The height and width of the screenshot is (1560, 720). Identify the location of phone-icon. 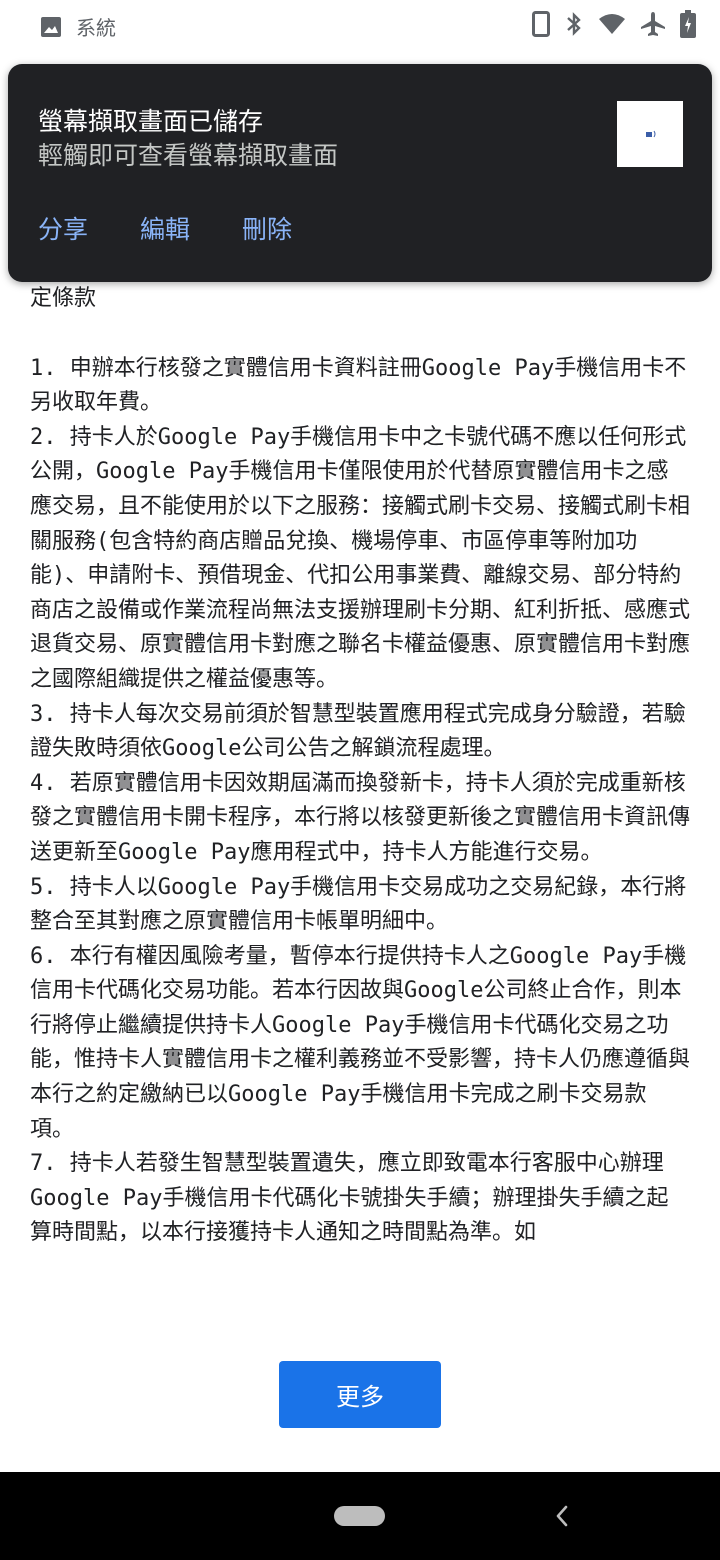
(541, 24).